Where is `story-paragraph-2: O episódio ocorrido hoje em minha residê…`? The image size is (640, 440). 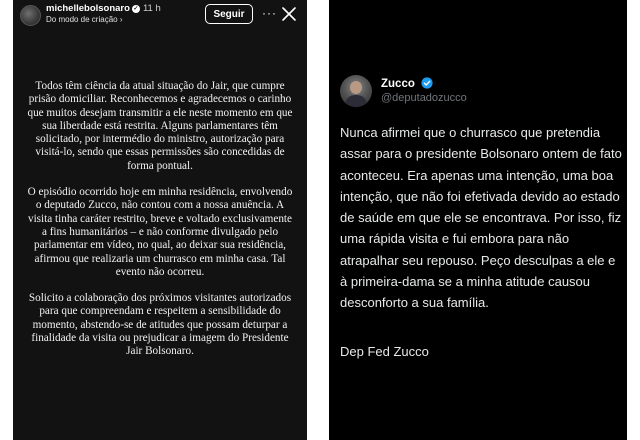 story-paragraph-2: O episódio ocorrido hoje em minha residê… is located at coordinates (160, 232).